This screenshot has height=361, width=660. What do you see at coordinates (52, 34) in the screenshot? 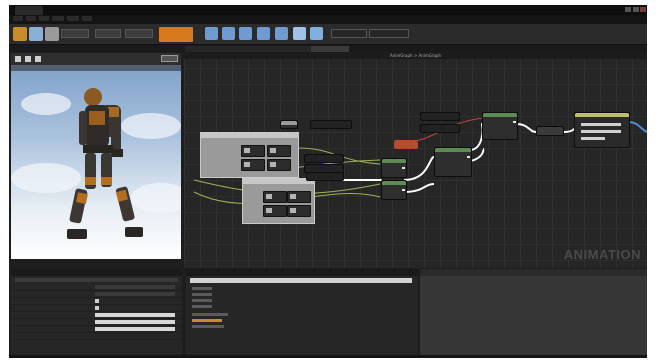
I see `content-browser-icon` at bounding box center [52, 34].